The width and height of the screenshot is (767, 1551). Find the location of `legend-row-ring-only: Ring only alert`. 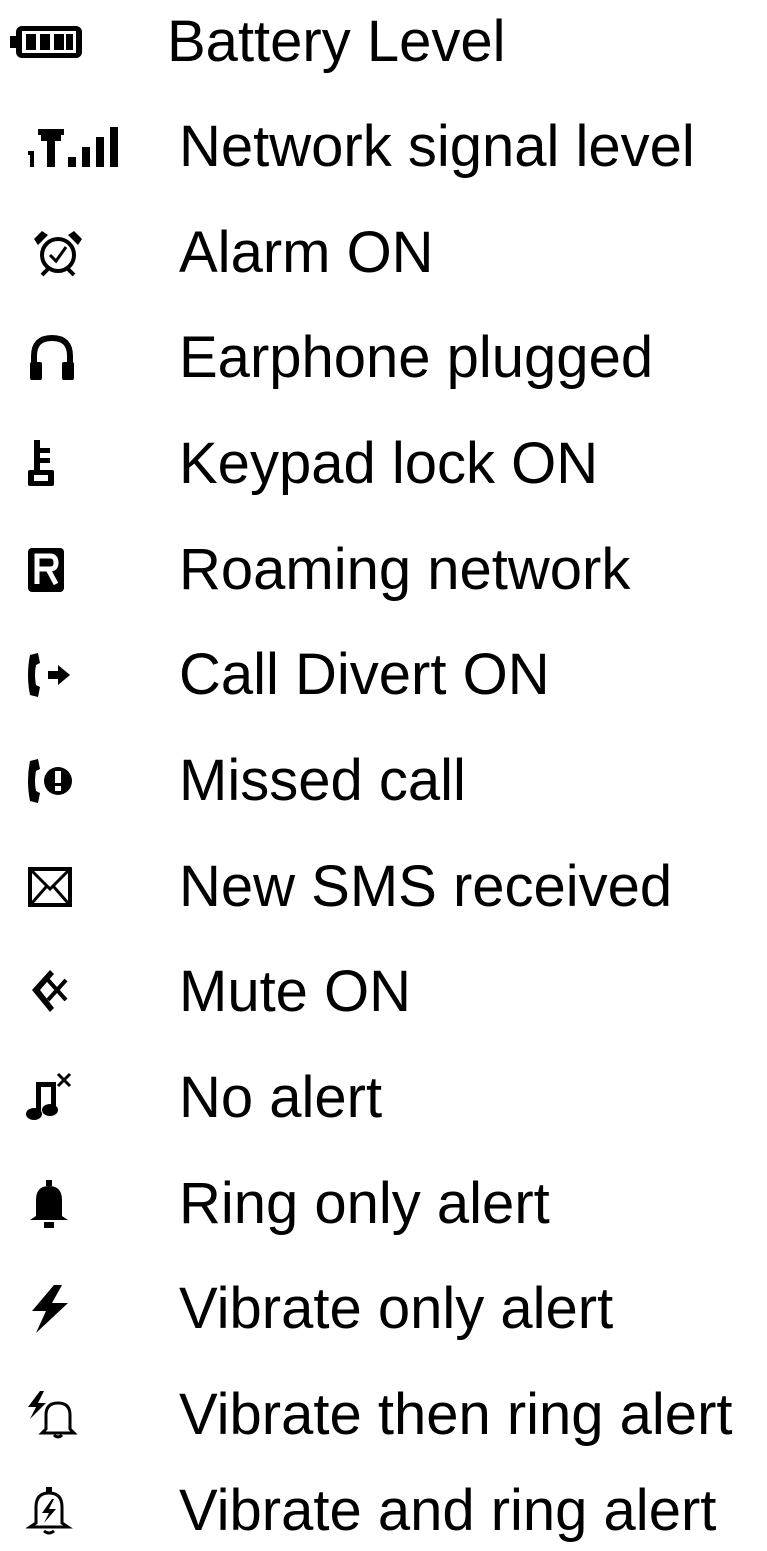

legend-row-ring-only: Ring only alert is located at coordinates (383, 1204).